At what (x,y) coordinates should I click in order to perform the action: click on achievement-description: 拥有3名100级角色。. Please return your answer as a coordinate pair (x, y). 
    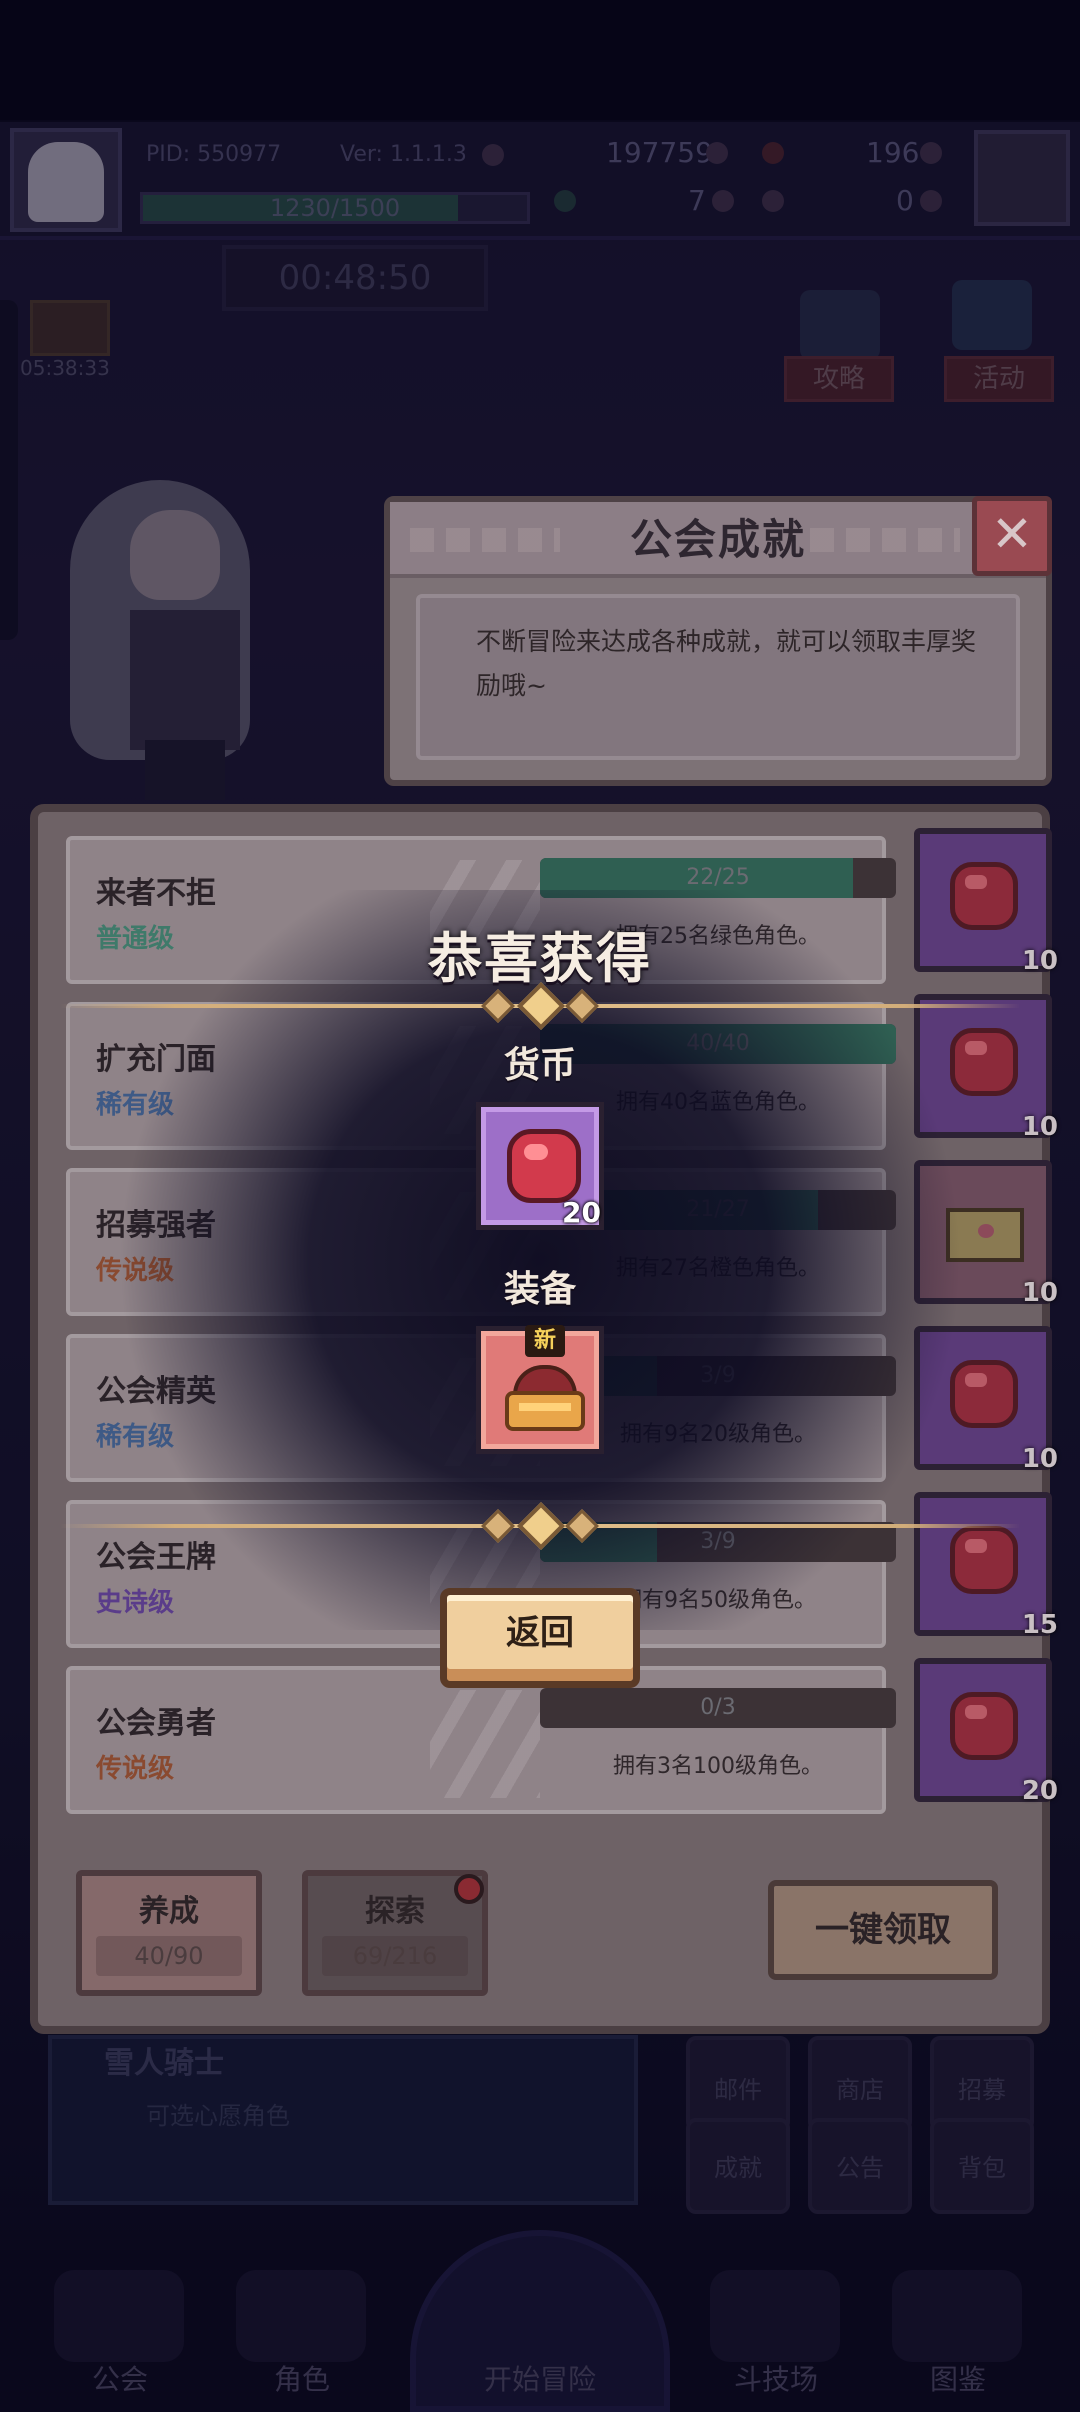
    Looking at the image, I should click on (718, 1766).